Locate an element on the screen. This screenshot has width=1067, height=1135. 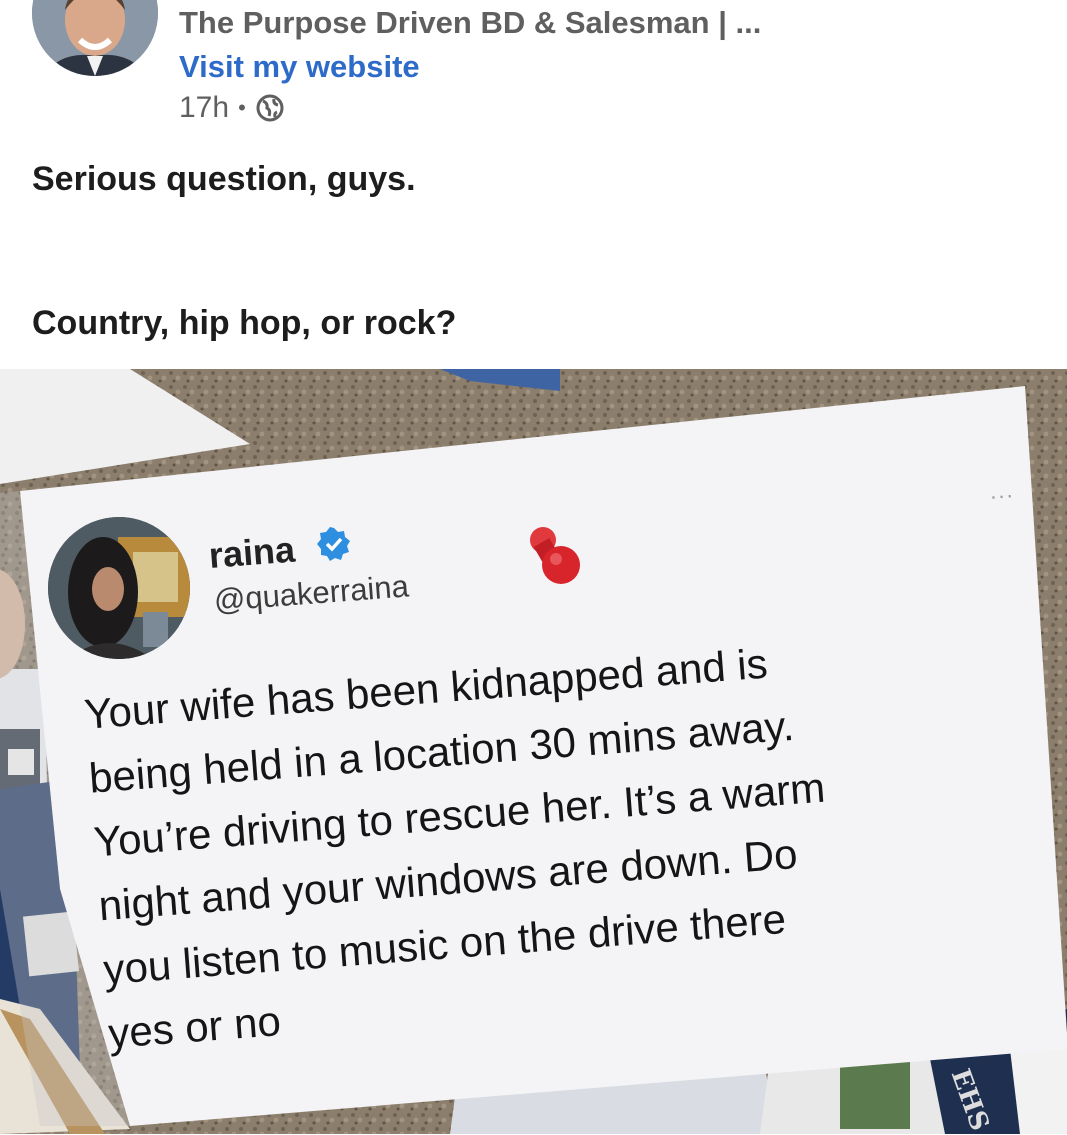
author-avatar is located at coordinates (95, 38).